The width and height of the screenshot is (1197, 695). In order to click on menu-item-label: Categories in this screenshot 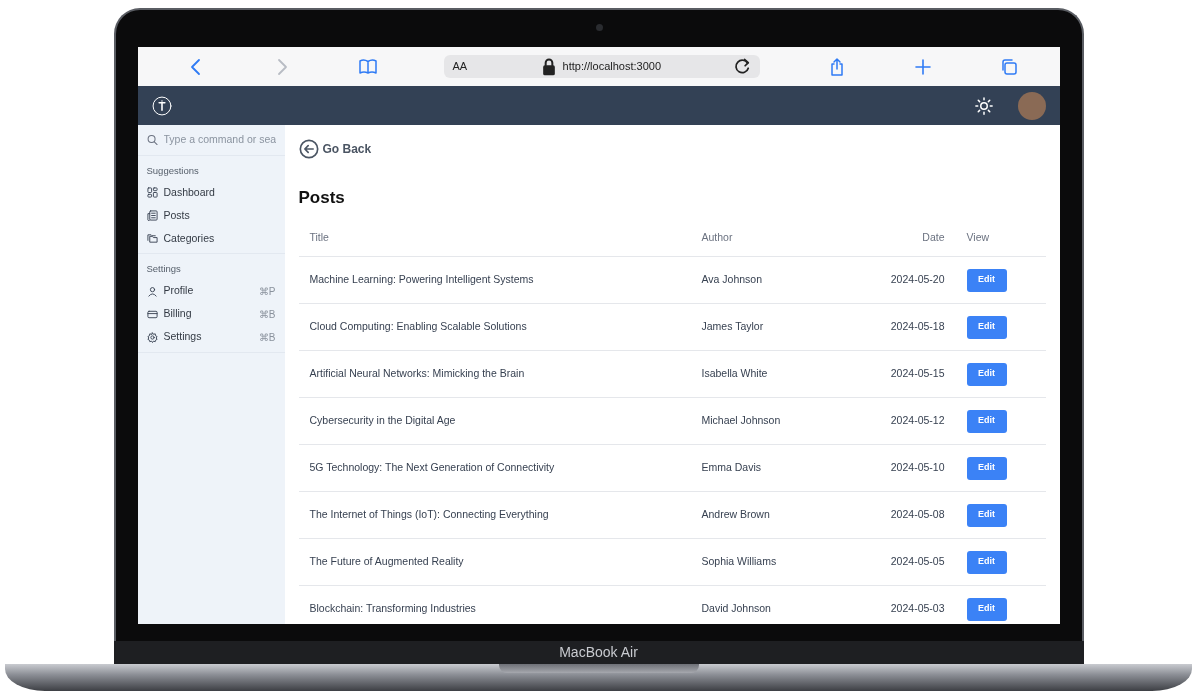, I will do `click(189, 238)`.